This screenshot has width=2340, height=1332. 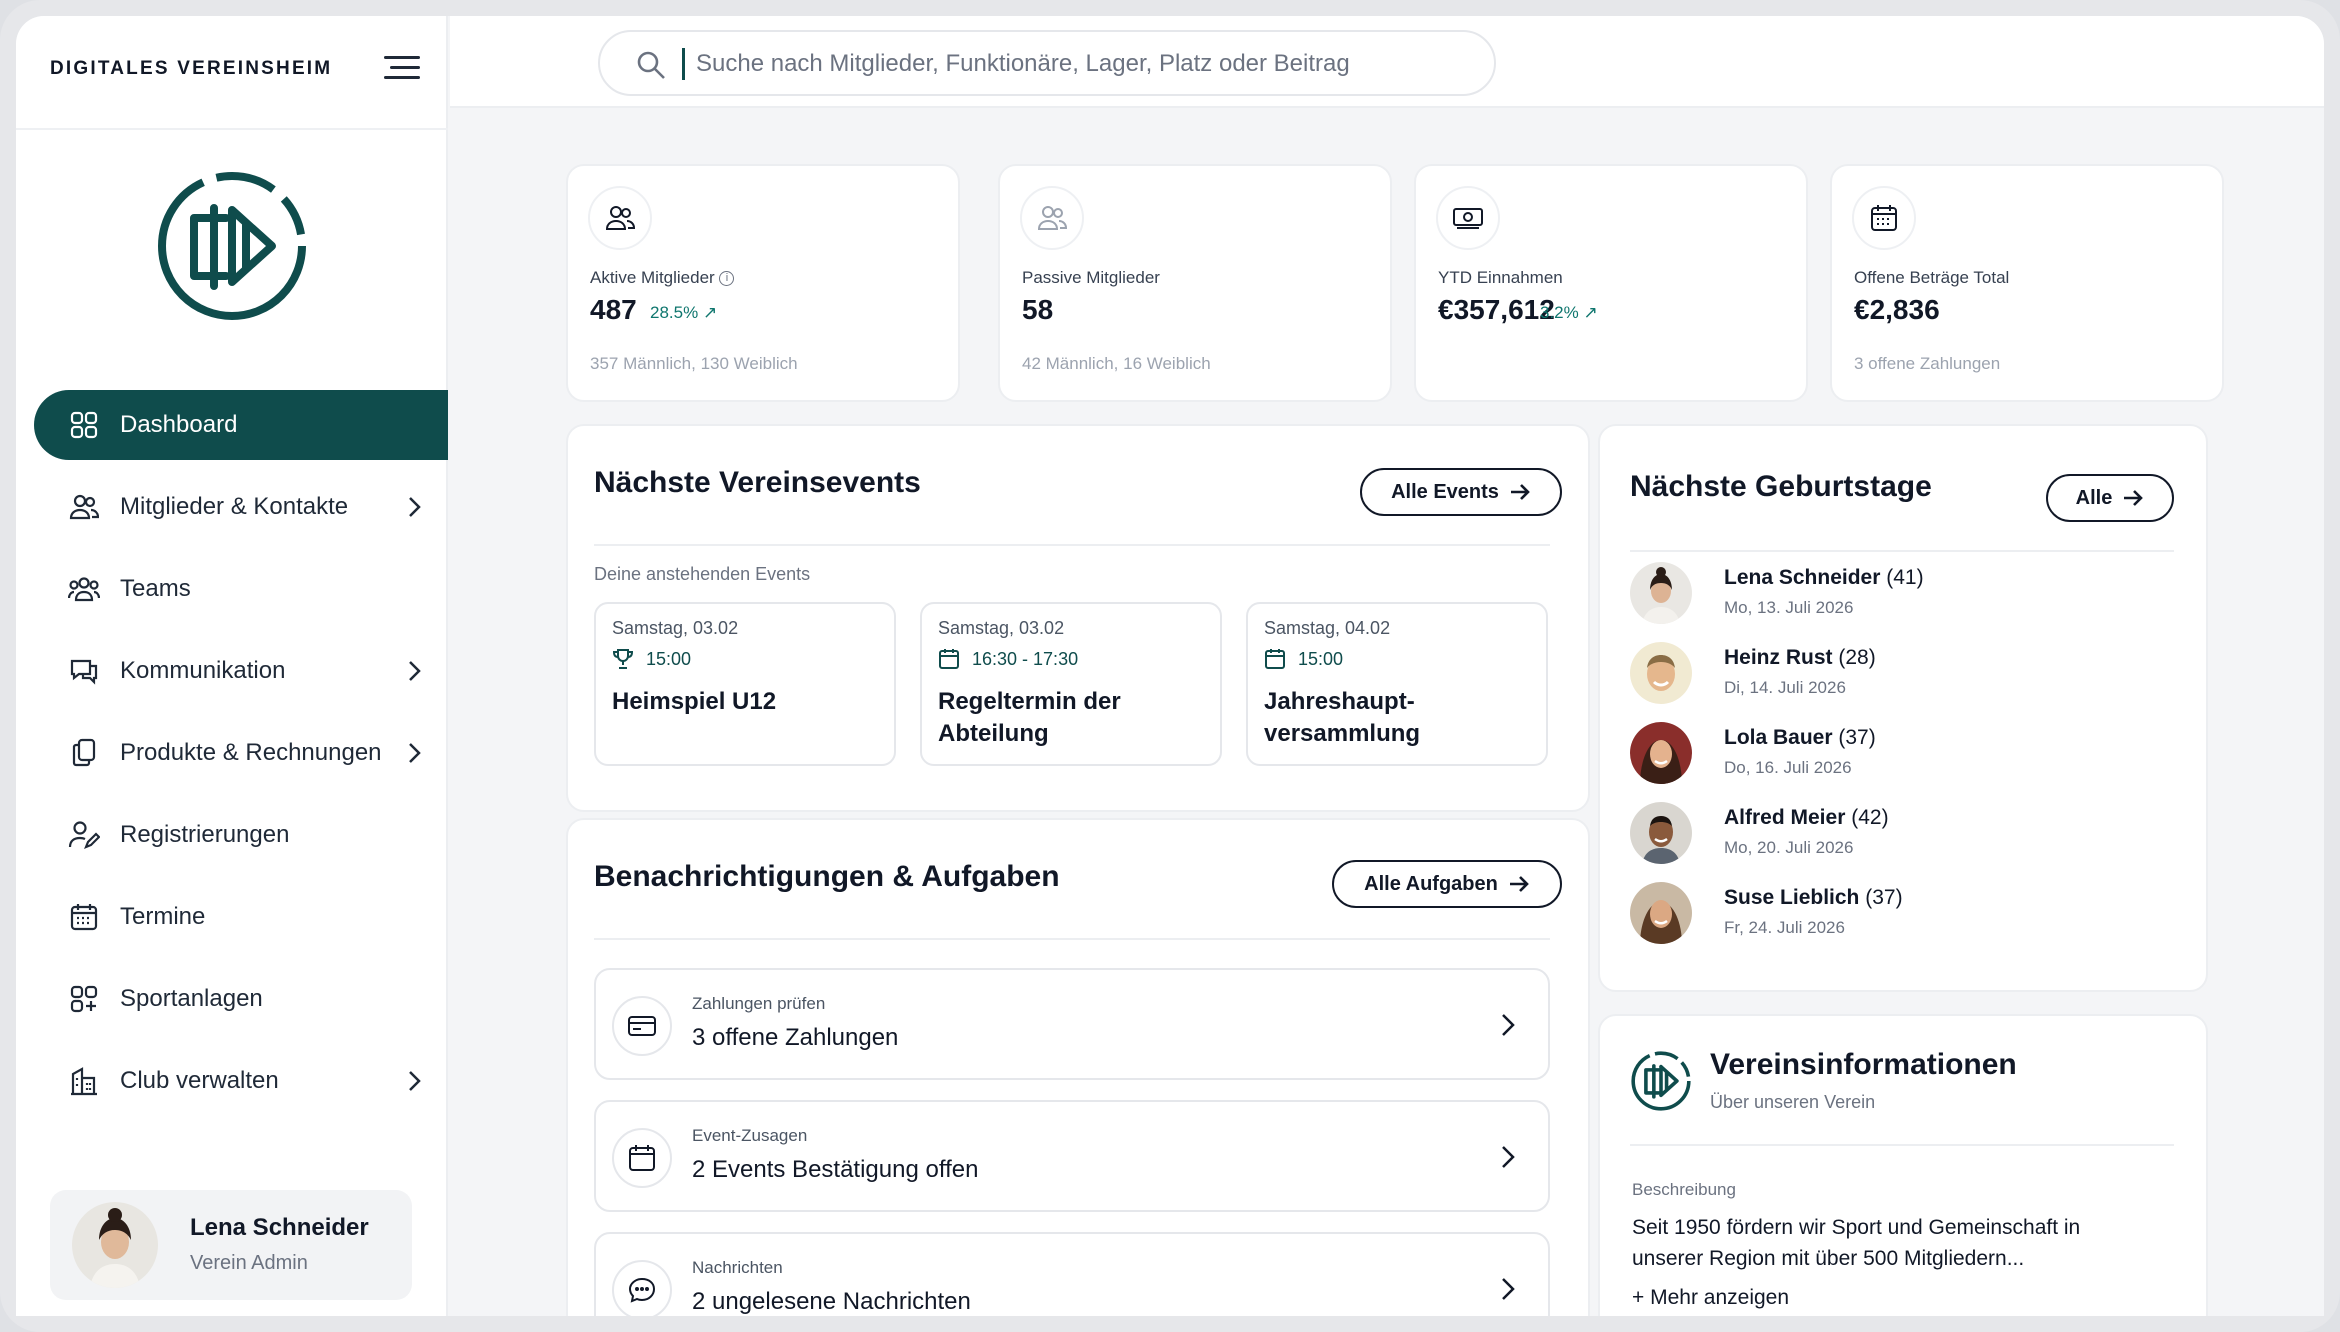 I want to click on sidebar-item-sportanlagen: Sportanlagen, so click(x=241, y=999).